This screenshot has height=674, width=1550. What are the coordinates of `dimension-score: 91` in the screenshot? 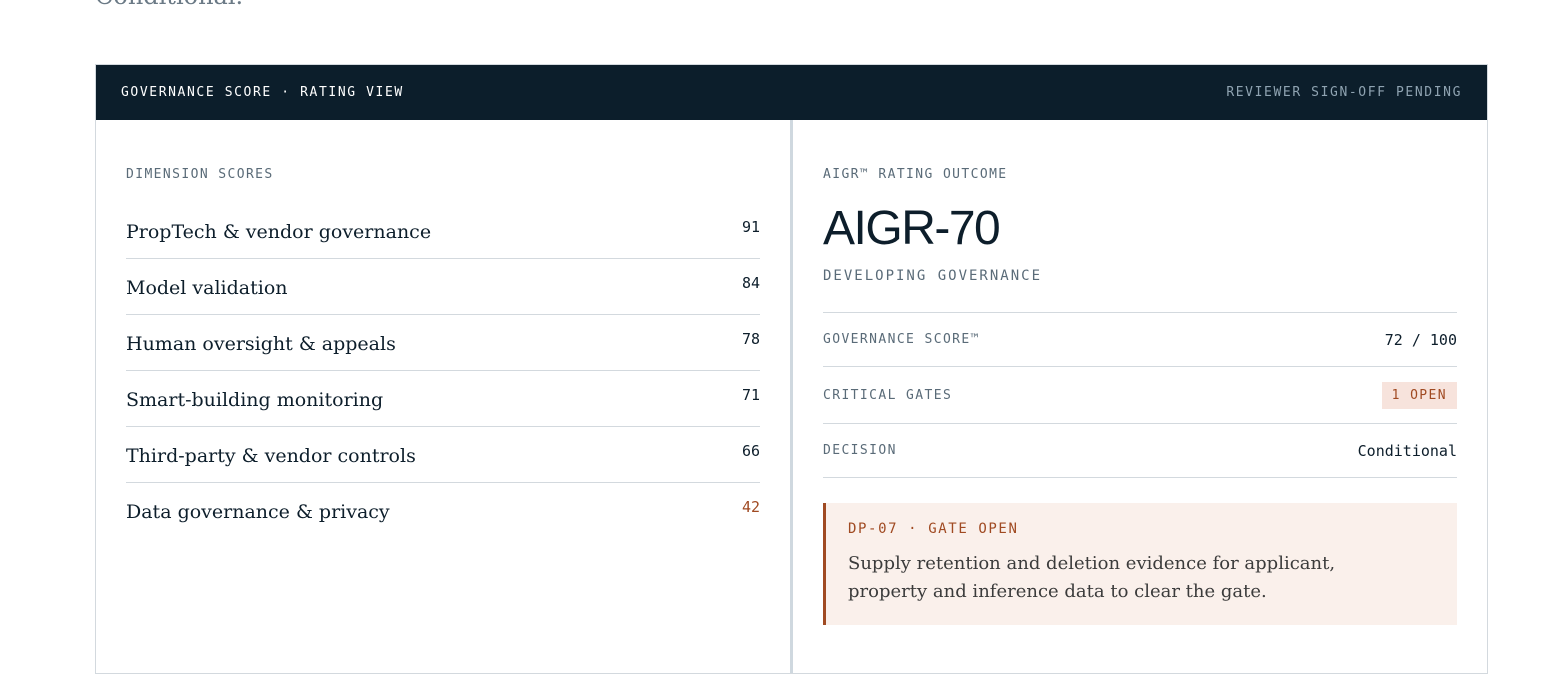 It's located at (750, 226).